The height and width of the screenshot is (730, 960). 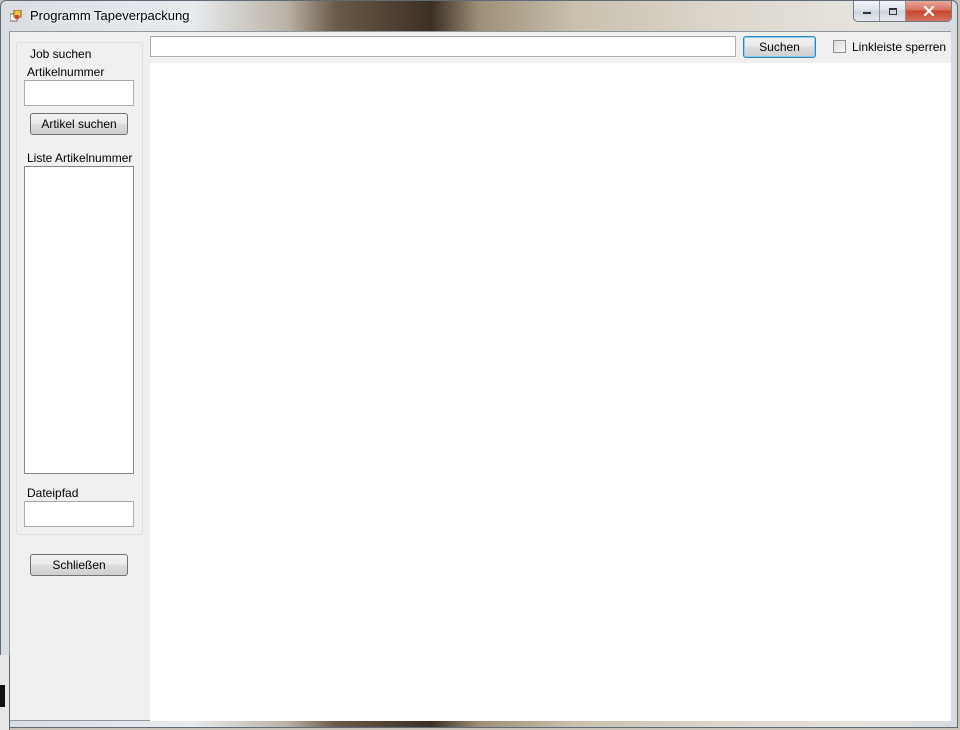 I want to click on app-icon, so click(x=16, y=16).